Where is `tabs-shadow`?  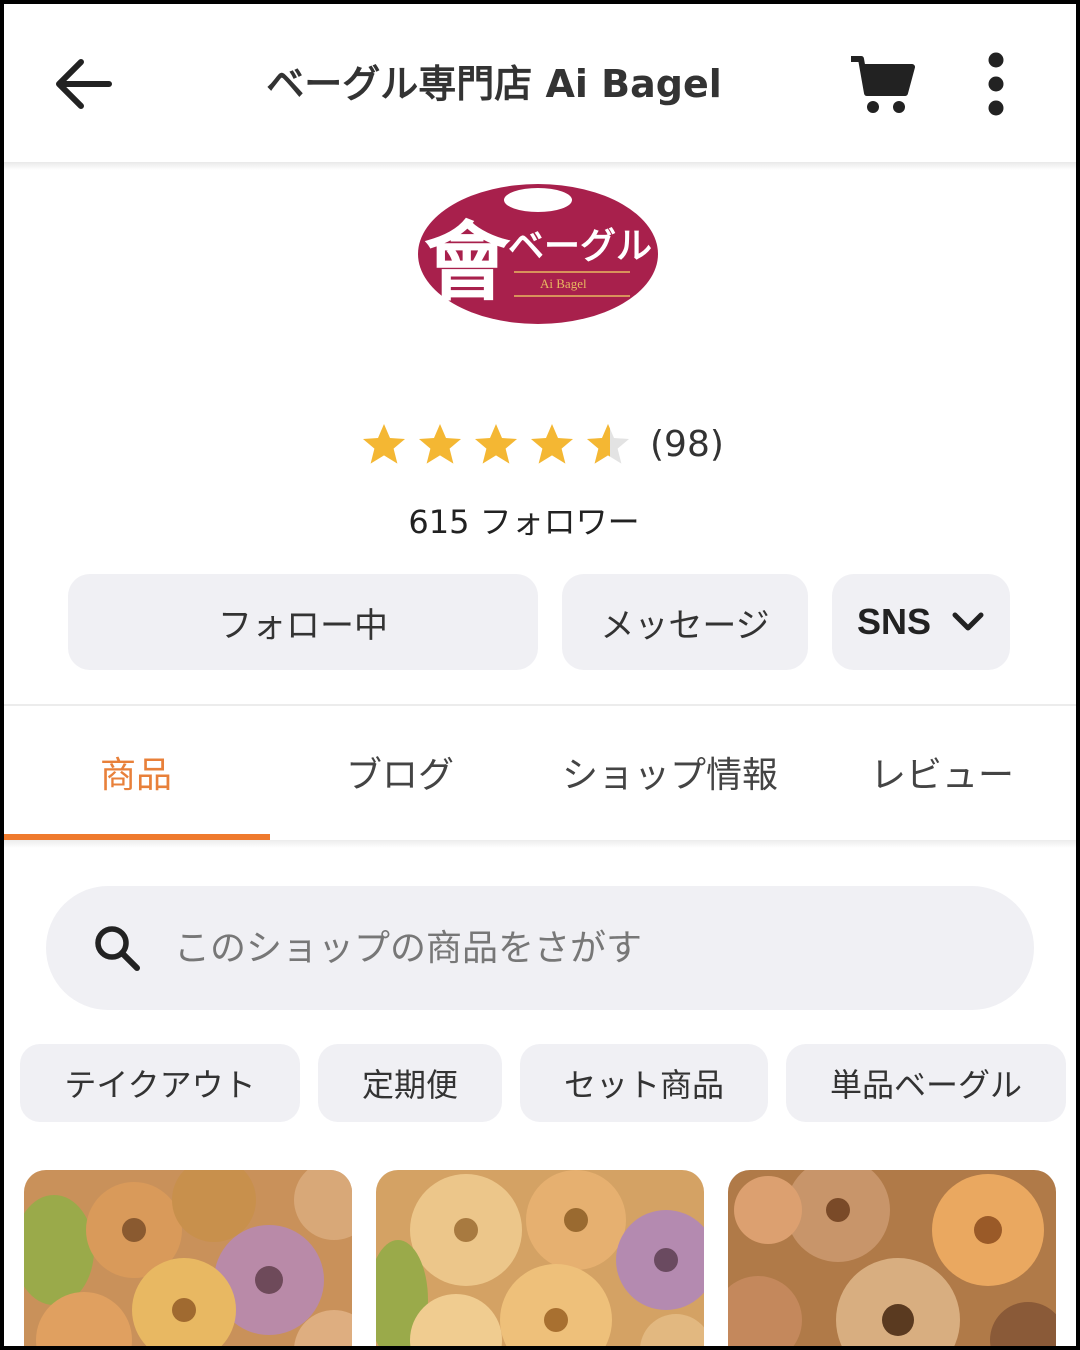
tabs-shadow is located at coordinates (540, 844).